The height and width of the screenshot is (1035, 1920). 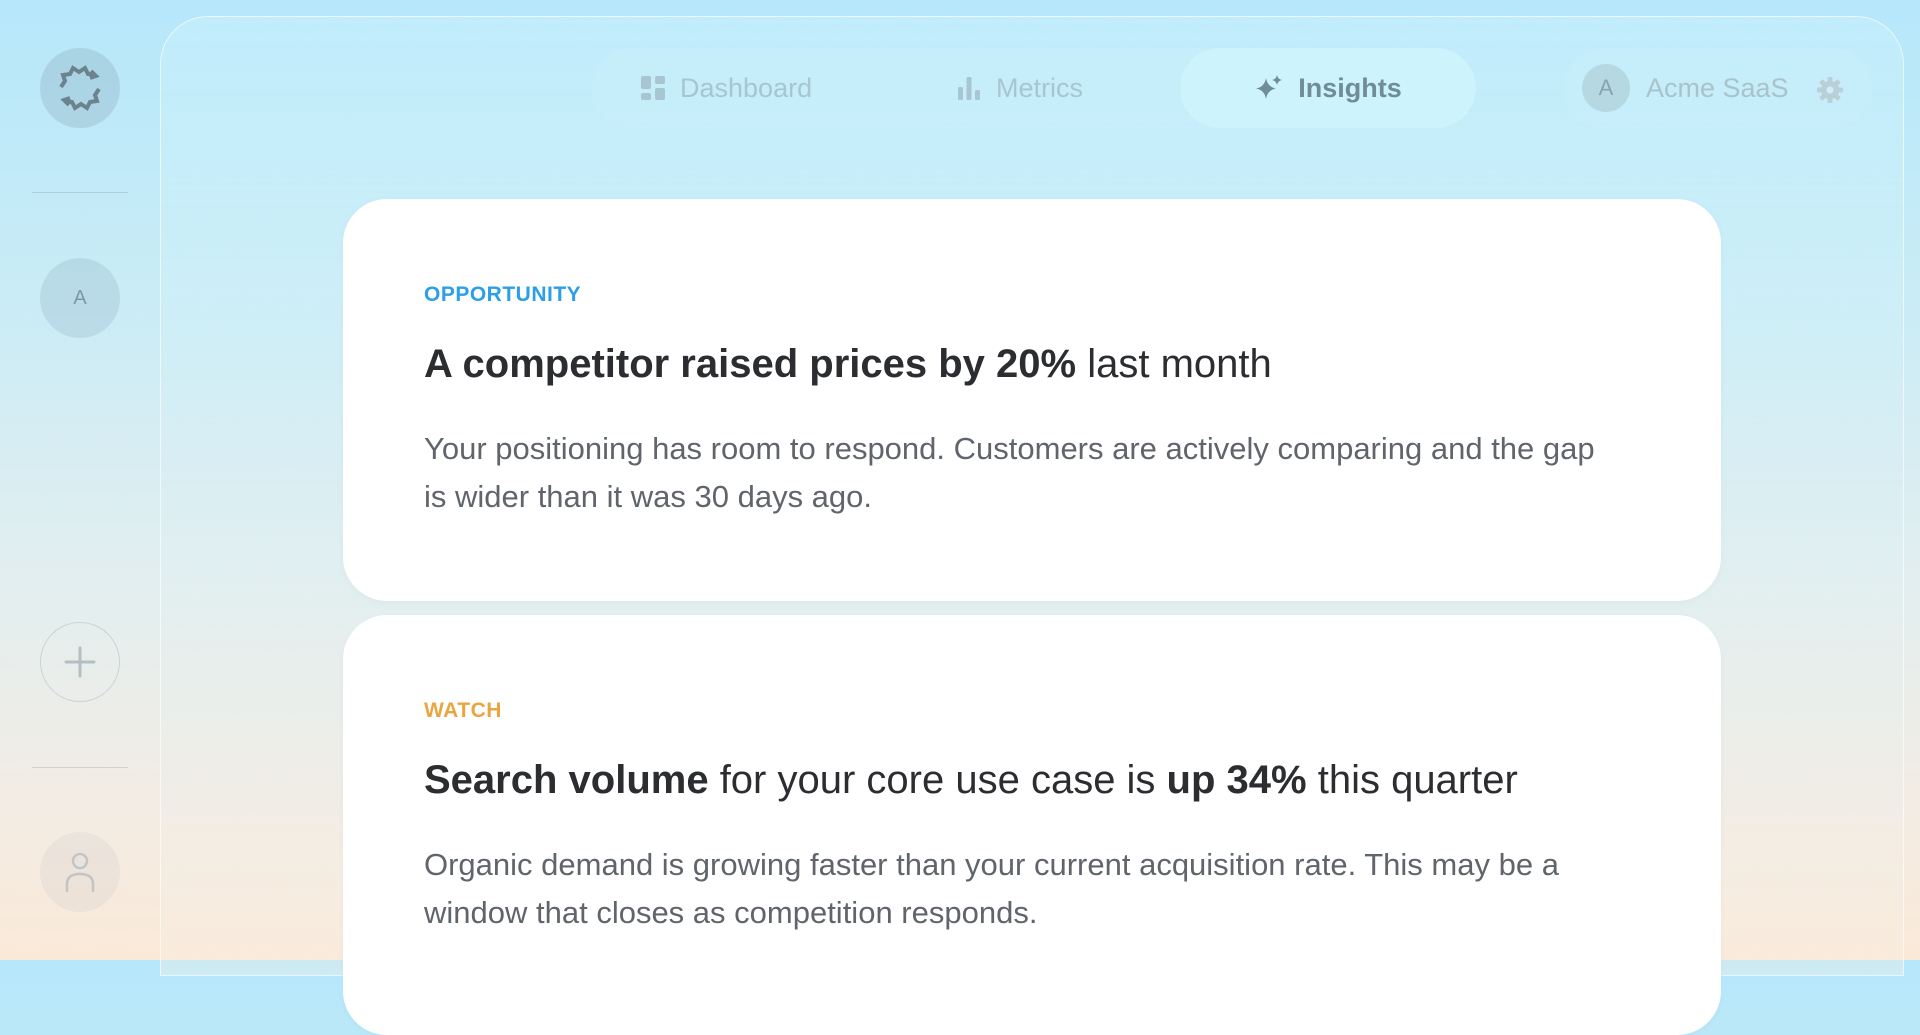 I want to click on tab-insights: Insights, so click(x=1328, y=88).